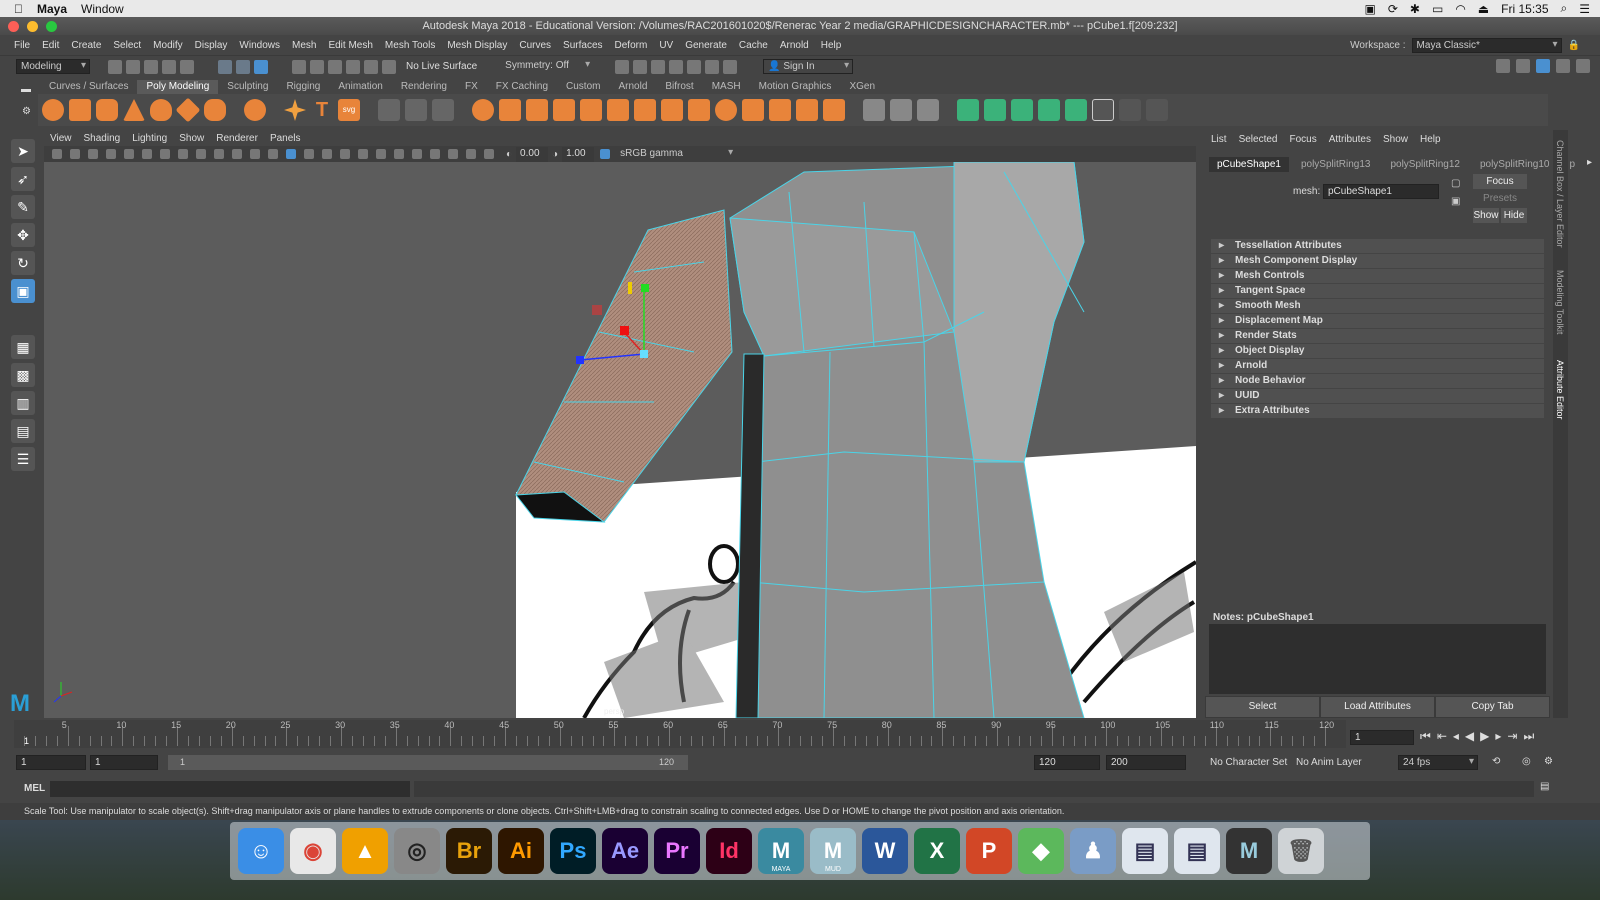 Image resolution: width=1600 pixels, height=900 pixels. I want to click on snap-view-icon, so click(353, 66).